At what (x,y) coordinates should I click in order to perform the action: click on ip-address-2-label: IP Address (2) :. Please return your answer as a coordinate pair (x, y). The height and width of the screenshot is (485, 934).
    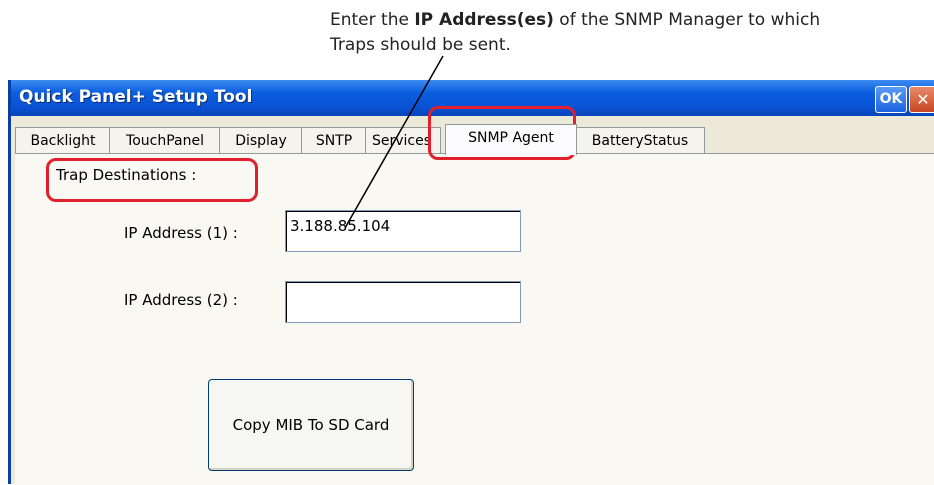
    Looking at the image, I should click on (181, 300).